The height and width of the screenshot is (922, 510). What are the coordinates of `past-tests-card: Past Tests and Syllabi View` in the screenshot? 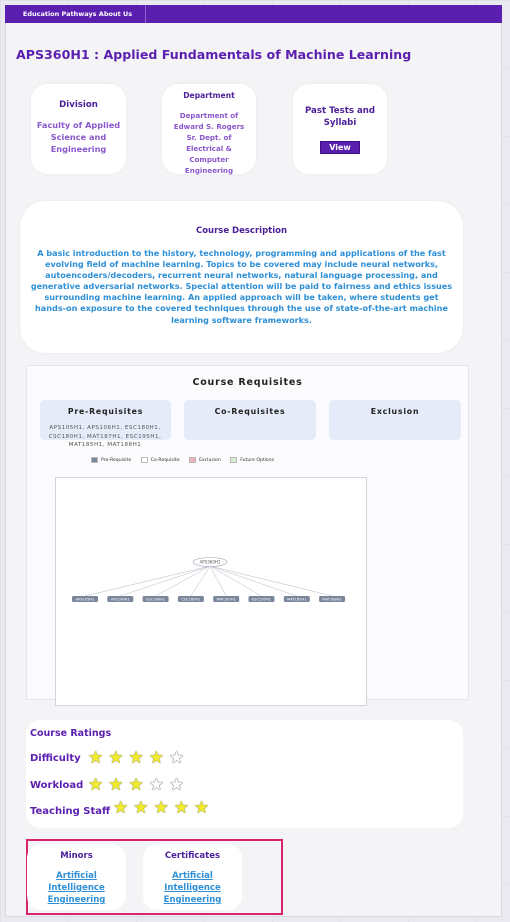 It's located at (340, 129).